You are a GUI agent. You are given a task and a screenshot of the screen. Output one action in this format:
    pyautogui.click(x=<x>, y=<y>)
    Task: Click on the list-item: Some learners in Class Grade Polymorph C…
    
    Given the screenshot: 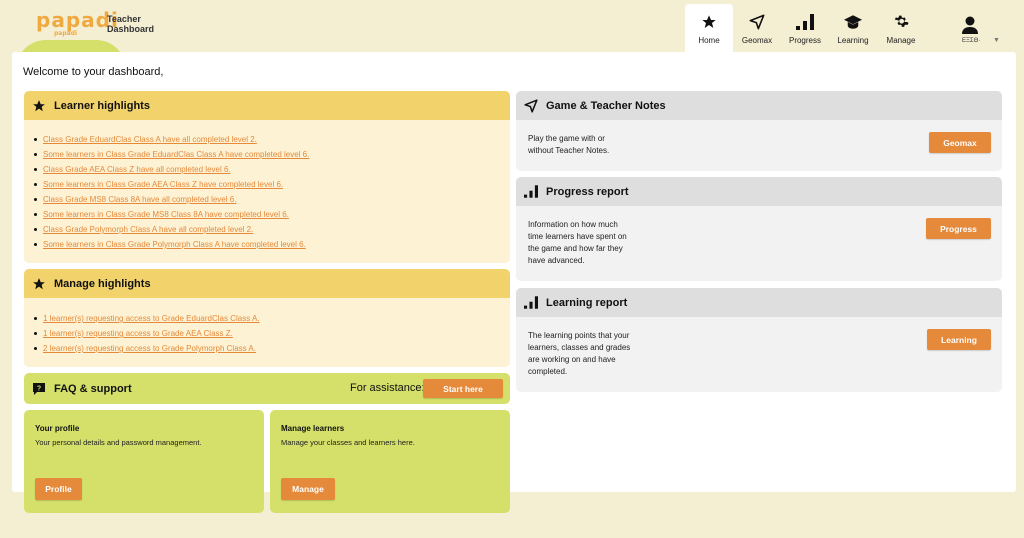 What is the action you would take?
    pyautogui.click(x=267, y=244)
    